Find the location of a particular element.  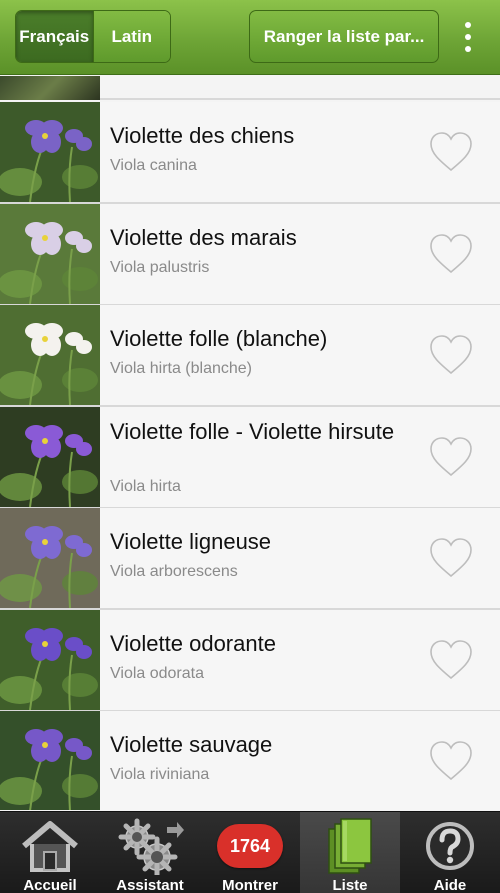

lang-latin-button: Latin is located at coordinates (131, 36).